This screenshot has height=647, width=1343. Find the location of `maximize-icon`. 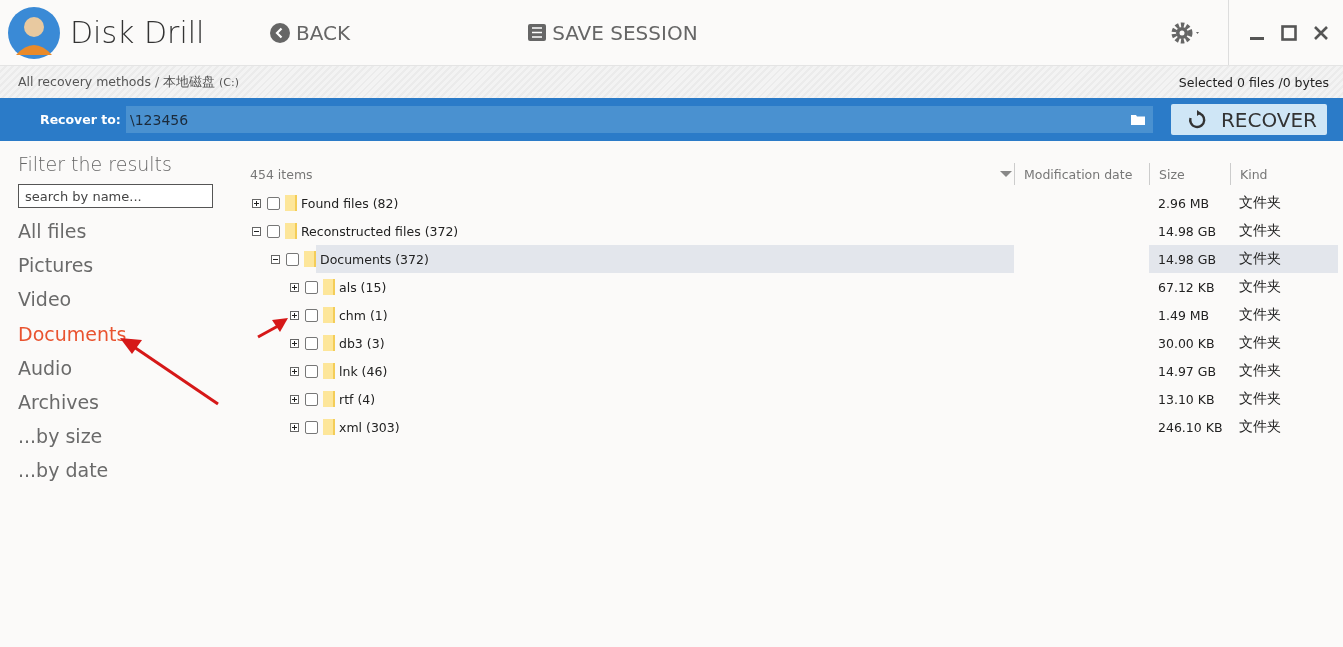

maximize-icon is located at coordinates (1289, 32).